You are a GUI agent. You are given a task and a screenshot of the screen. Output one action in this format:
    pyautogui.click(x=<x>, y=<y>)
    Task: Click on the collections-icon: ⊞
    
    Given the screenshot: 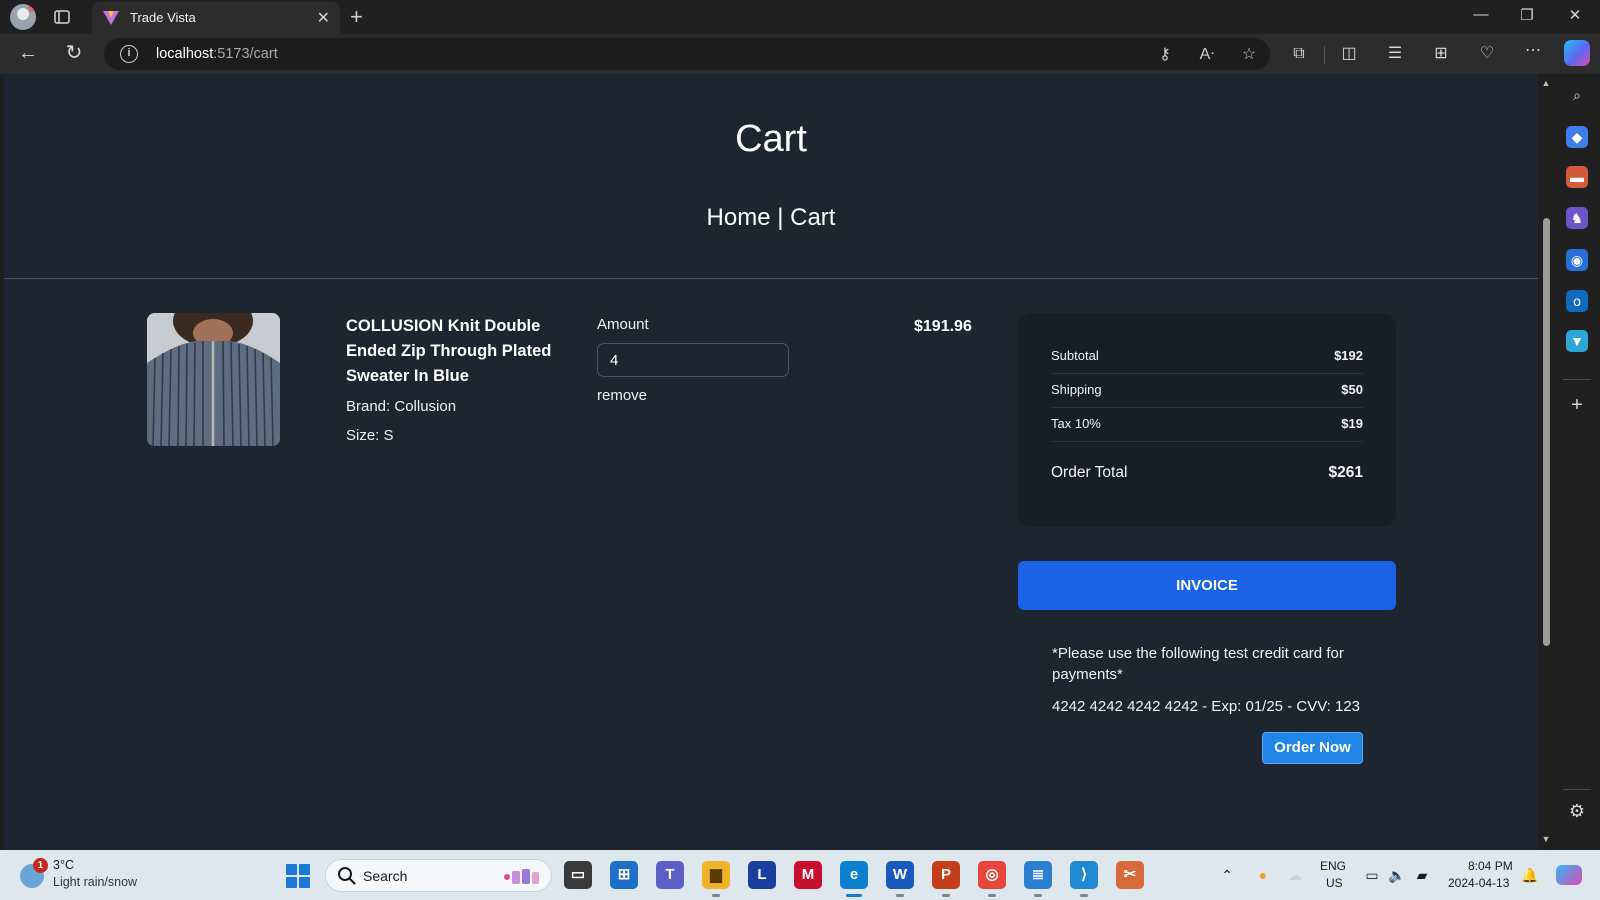 What is the action you would take?
    pyautogui.click(x=1441, y=54)
    